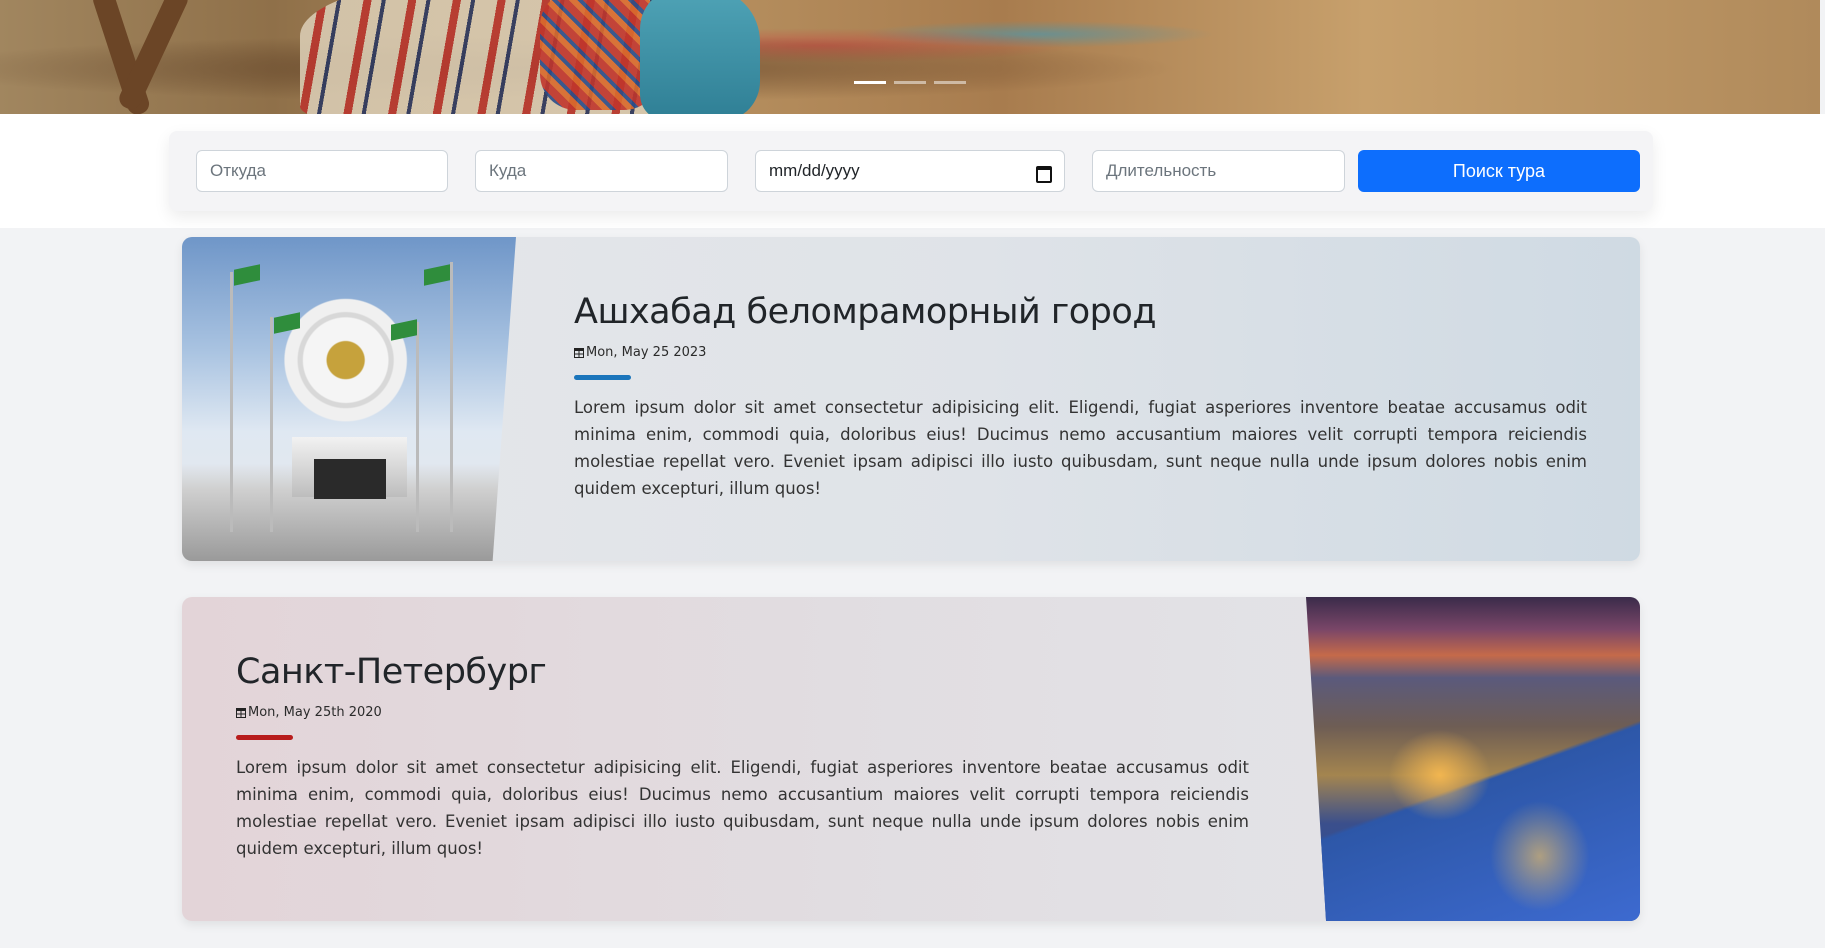  I want to click on card-date: Mon, May 25 2023, so click(640, 352).